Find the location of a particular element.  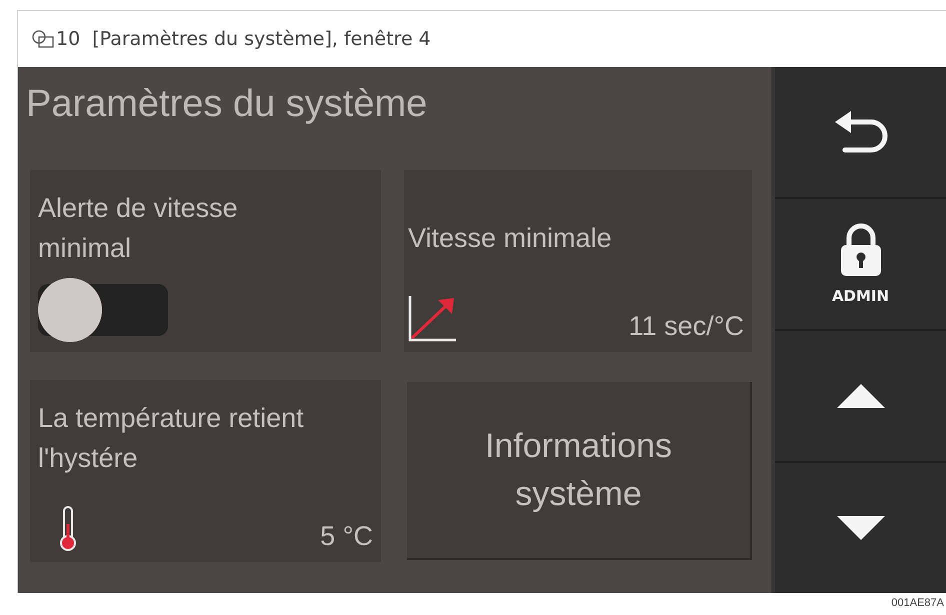

figure-caption: [Paramètres du système], fenêtre 4 is located at coordinates (261, 39).